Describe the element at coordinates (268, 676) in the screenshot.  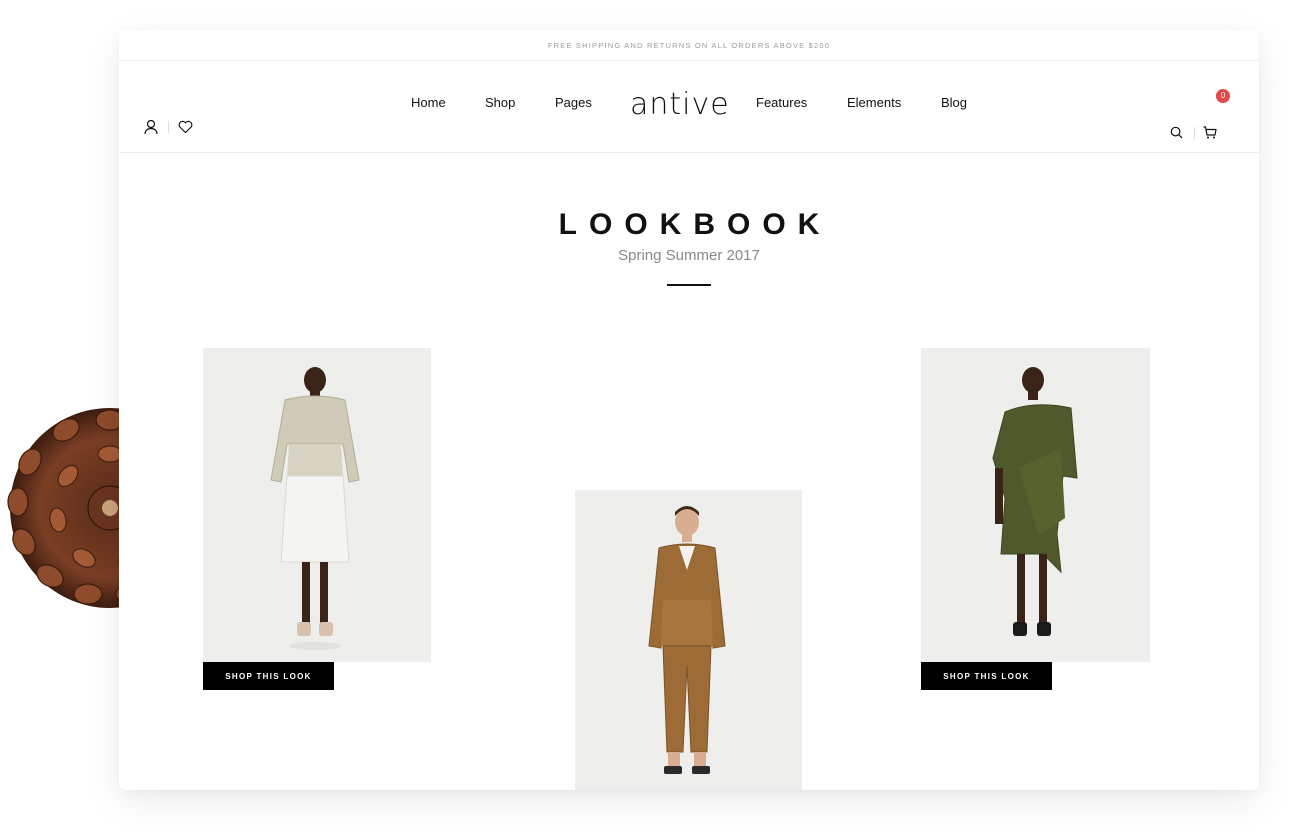
I see `shop-look-button-1: SHOP THIS LOOK` at that location.